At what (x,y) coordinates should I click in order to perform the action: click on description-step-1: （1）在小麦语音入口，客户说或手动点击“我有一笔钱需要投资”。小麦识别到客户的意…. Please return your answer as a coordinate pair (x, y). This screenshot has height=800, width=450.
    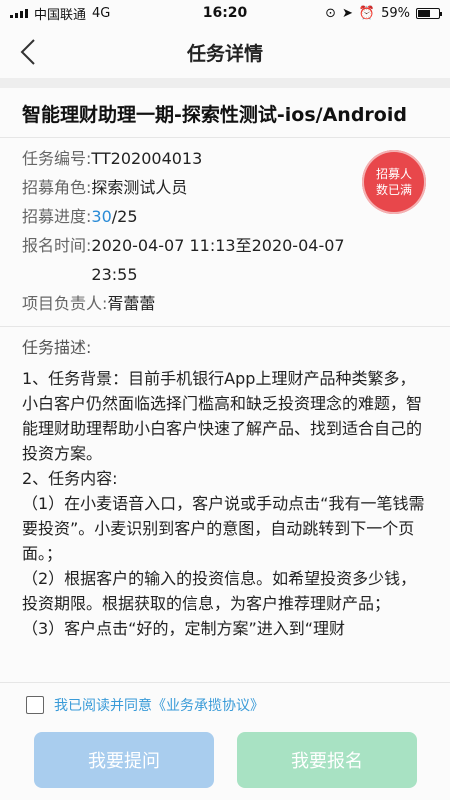
    Looking at the image, I should click on (223, 528).